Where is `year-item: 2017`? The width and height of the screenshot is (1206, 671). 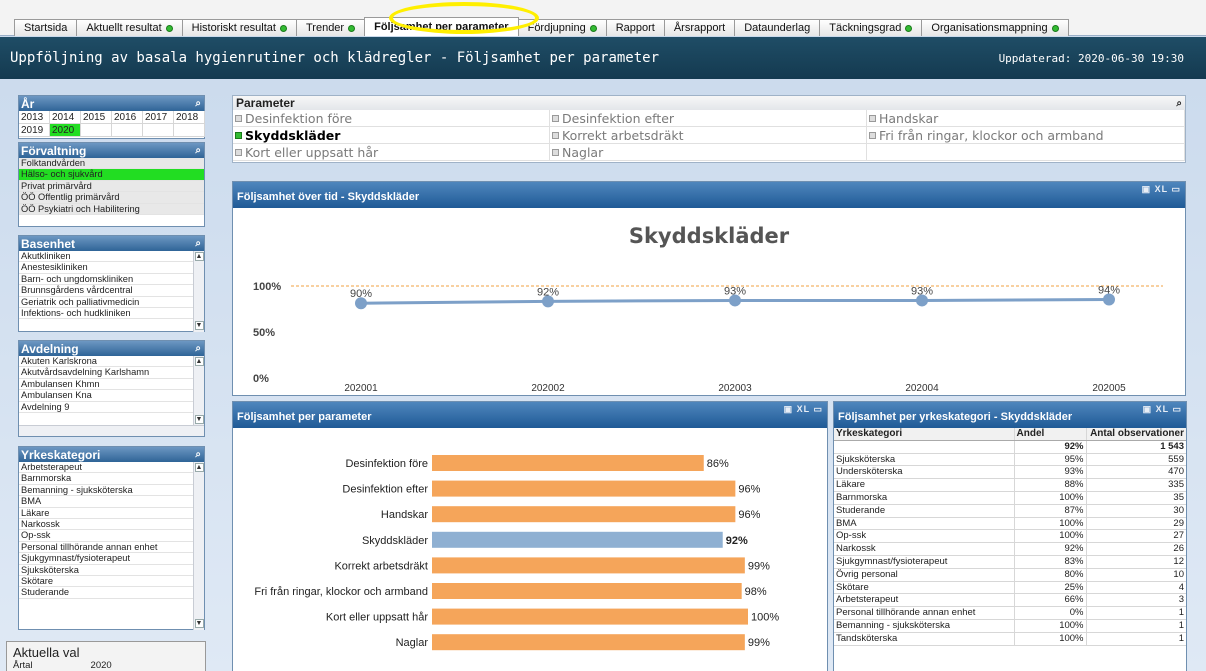
year-item: 2017 is located at coordinates (158, 117).